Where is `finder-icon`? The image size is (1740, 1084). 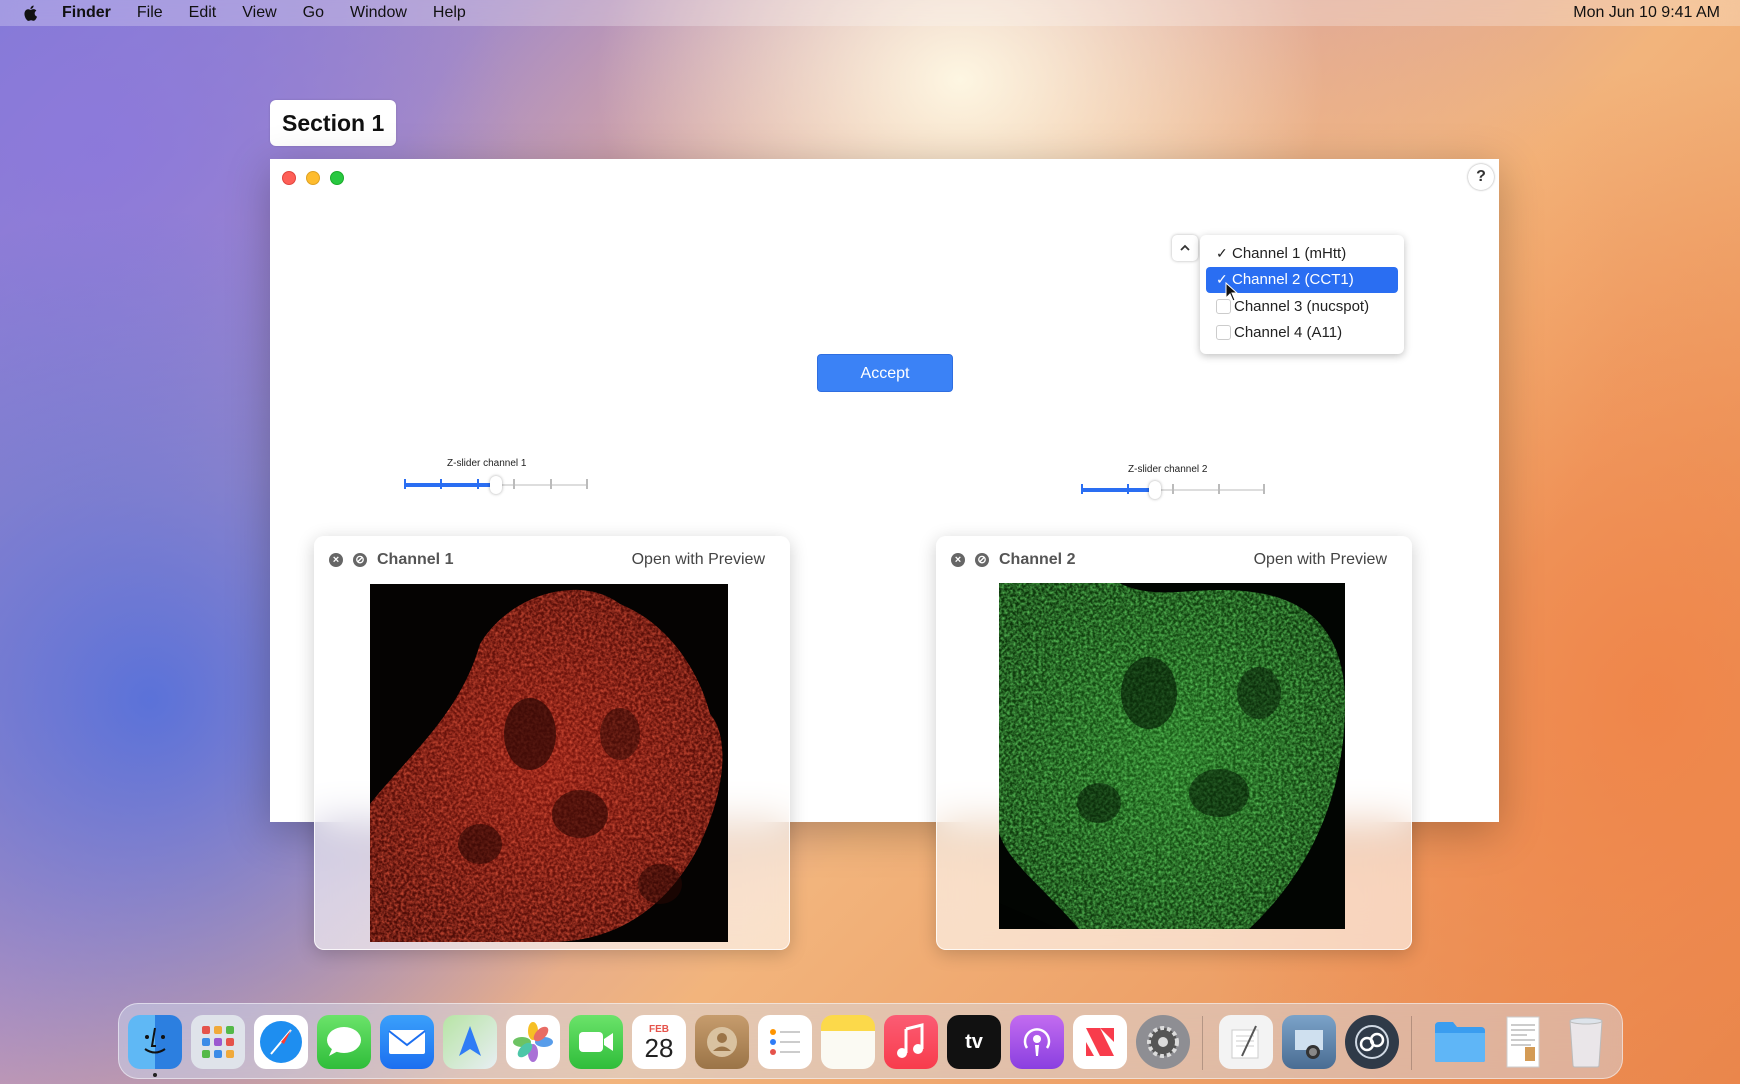
finder-icon is located at coordinates (155, 1042).